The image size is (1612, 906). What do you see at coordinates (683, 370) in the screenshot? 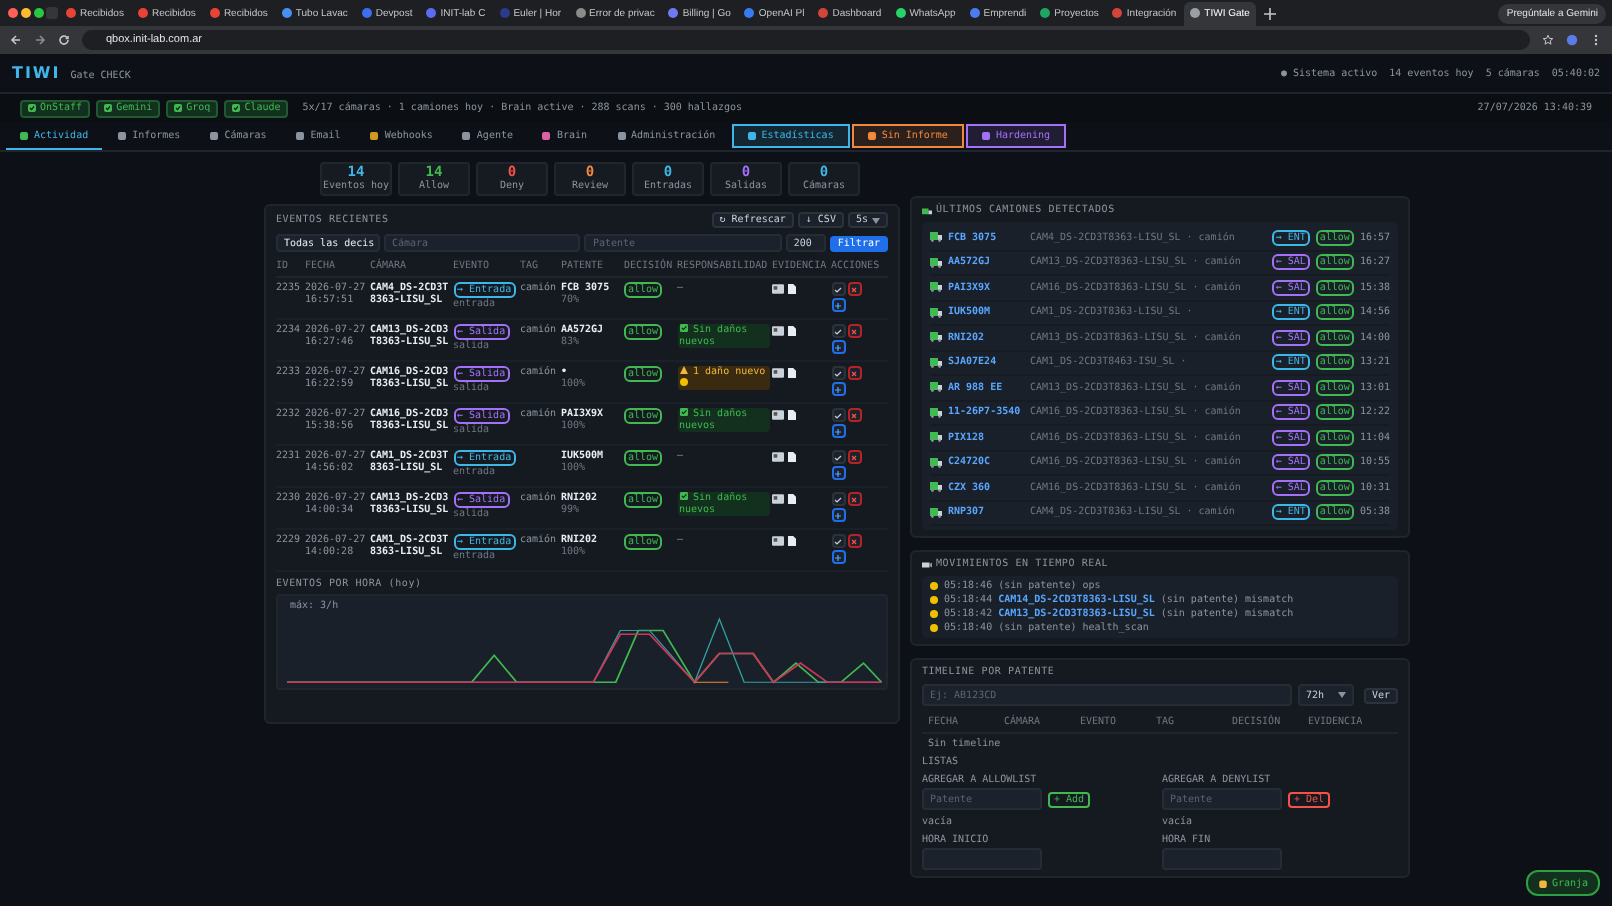
I see `warning-icon` at bounding box center [683, 370].